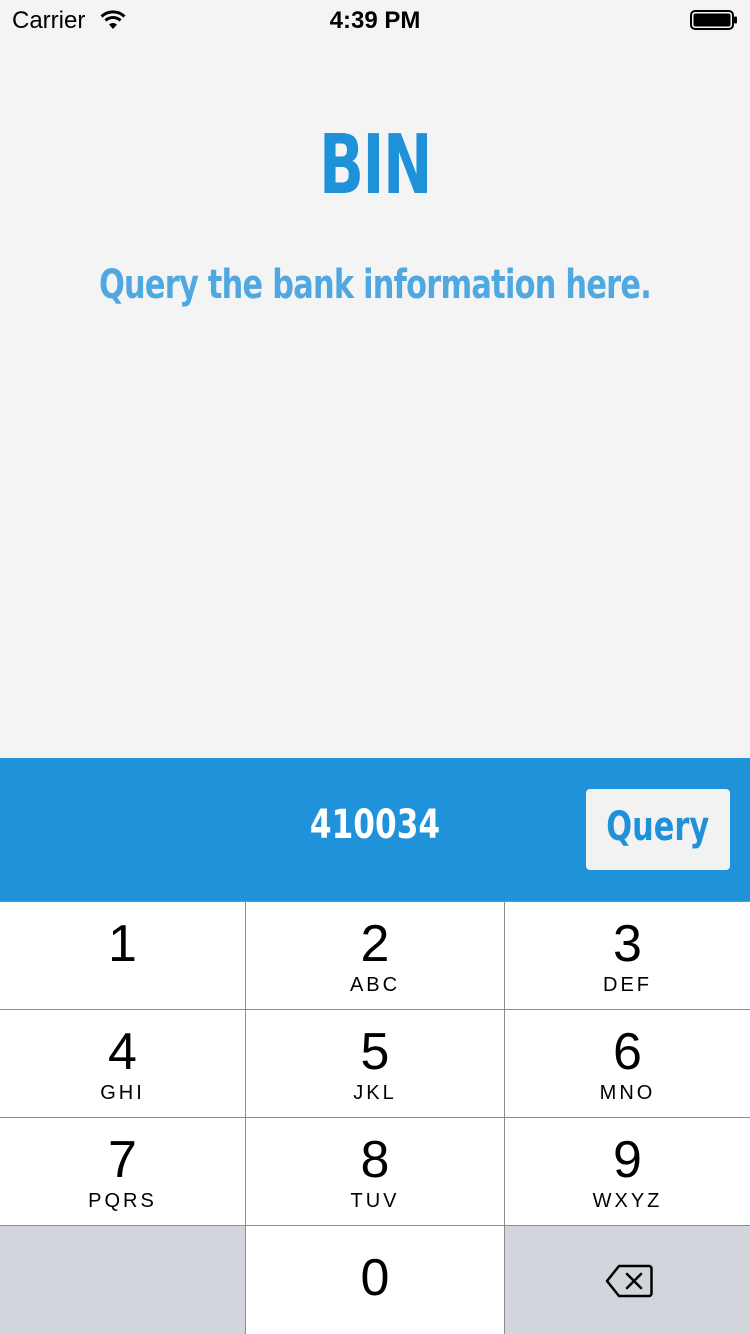  Describe the element at coordinates (375, 285) in the screenshot. I see `page-subtitle: Query the bank information here.` at that location.